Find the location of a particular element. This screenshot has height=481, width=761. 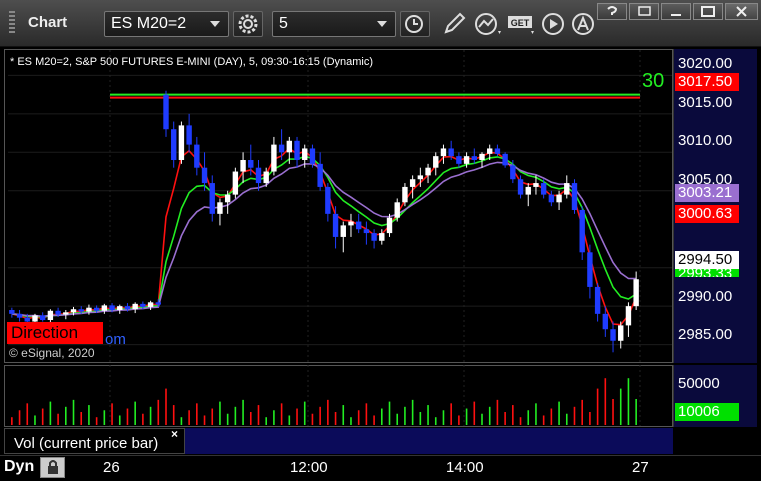

volume-tick: 50000 is located at coordinates (699, 383).